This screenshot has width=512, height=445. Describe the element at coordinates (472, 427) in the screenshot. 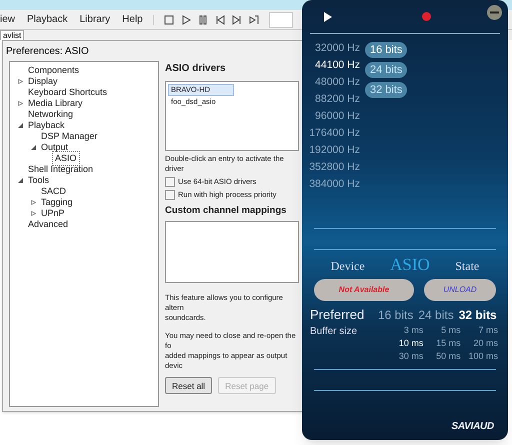

I see `brand-logo: SAVIAUD` at that location.